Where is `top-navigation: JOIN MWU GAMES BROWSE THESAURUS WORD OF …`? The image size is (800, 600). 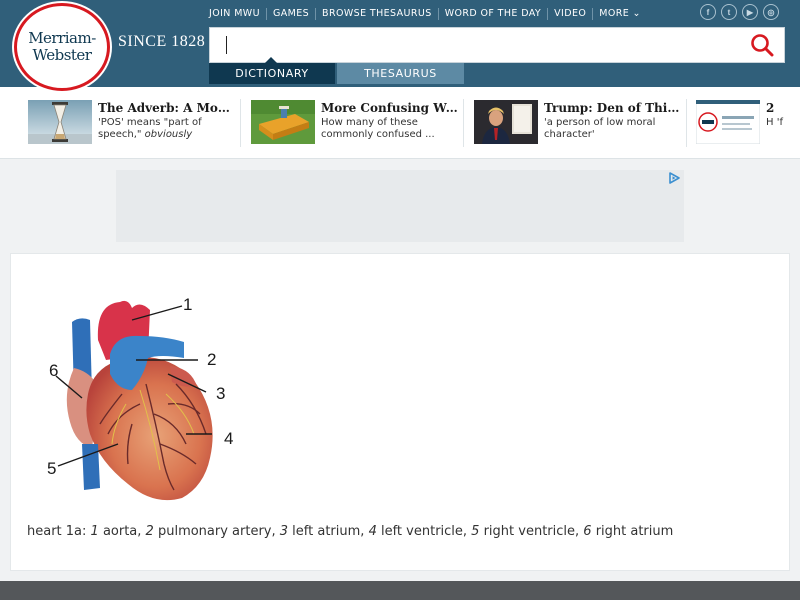 top-navigation: JOIN MWU GAMES BROWSE THESAURUS WORD OF … is located at coordinates (428, 14).